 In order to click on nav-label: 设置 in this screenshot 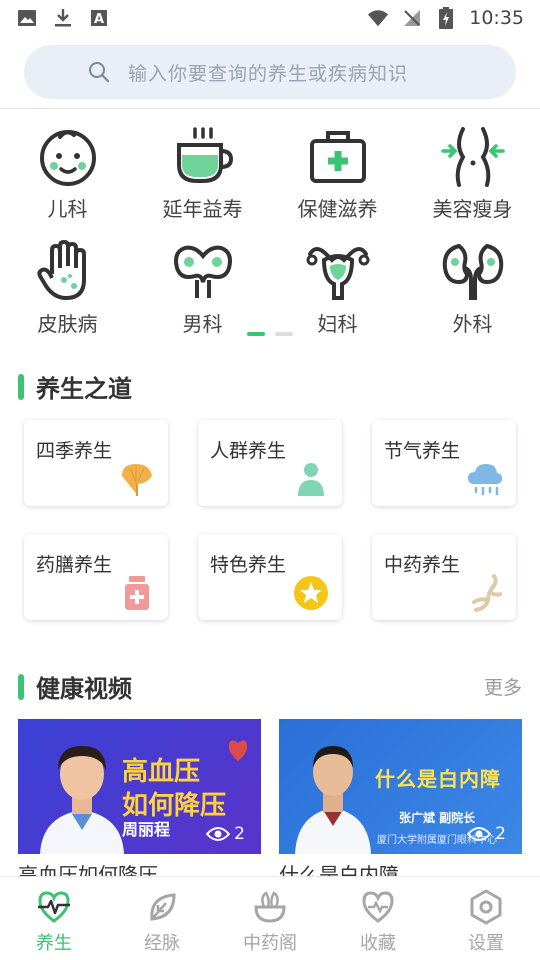, I will do `click(486, 943)`.